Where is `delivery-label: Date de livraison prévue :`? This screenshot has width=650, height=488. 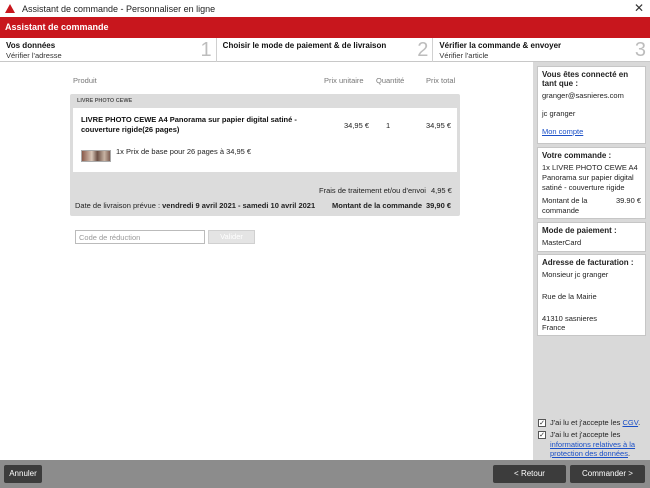
delivery-label: Date de livraison prévue : is located at coordinates (119, 205).